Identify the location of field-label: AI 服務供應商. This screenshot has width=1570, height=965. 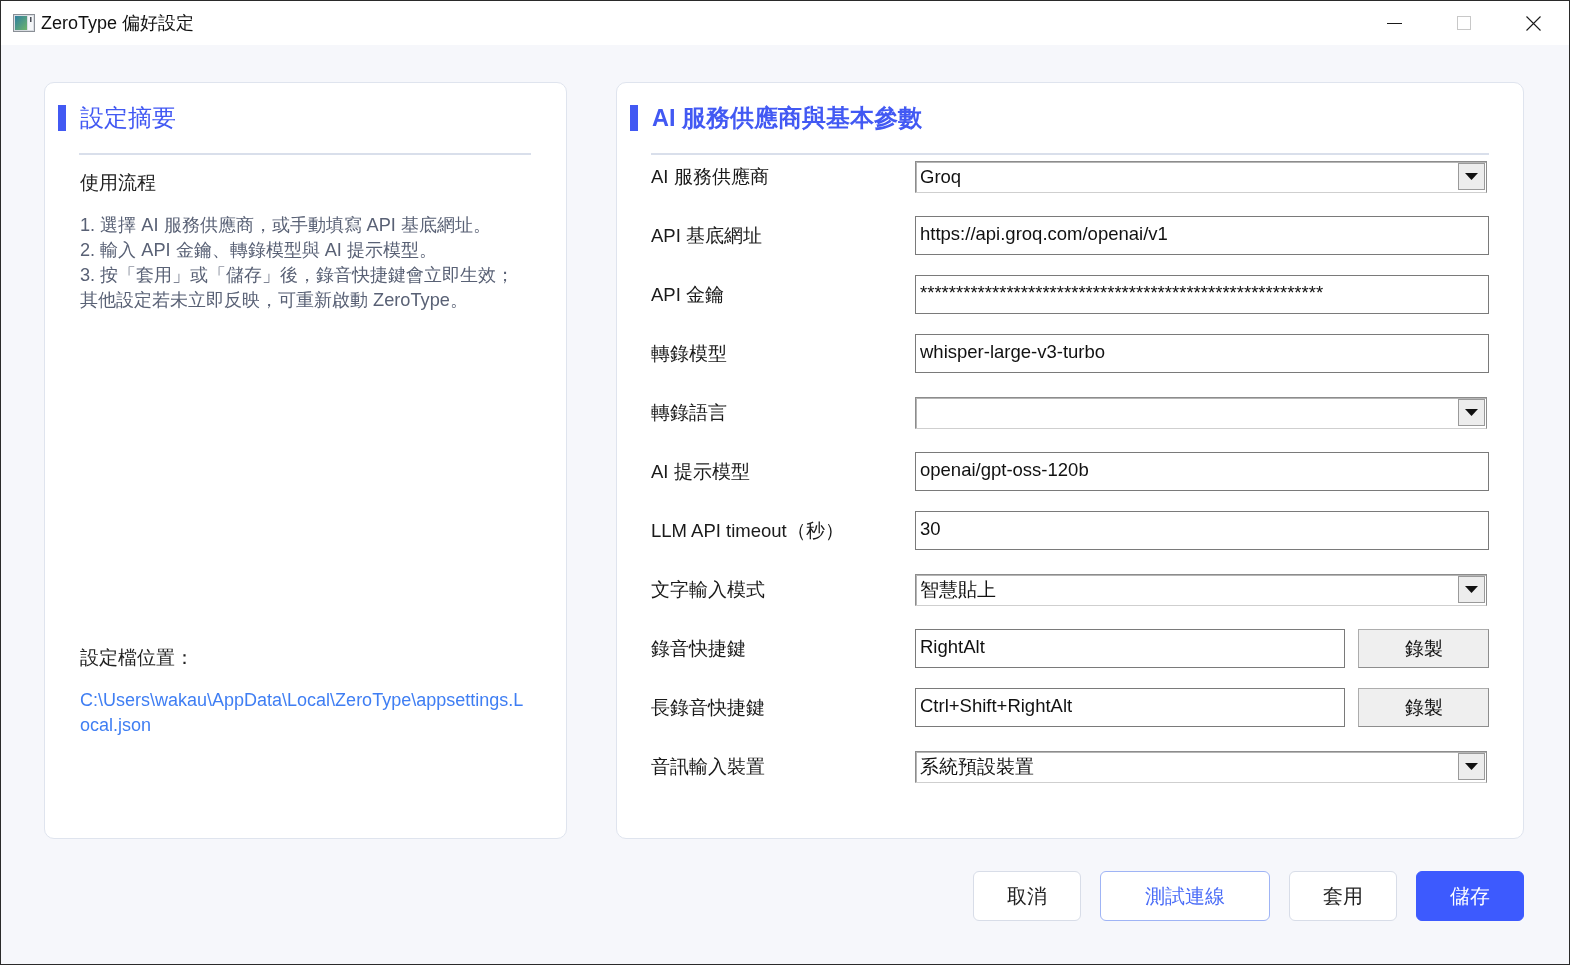
(710, 177).